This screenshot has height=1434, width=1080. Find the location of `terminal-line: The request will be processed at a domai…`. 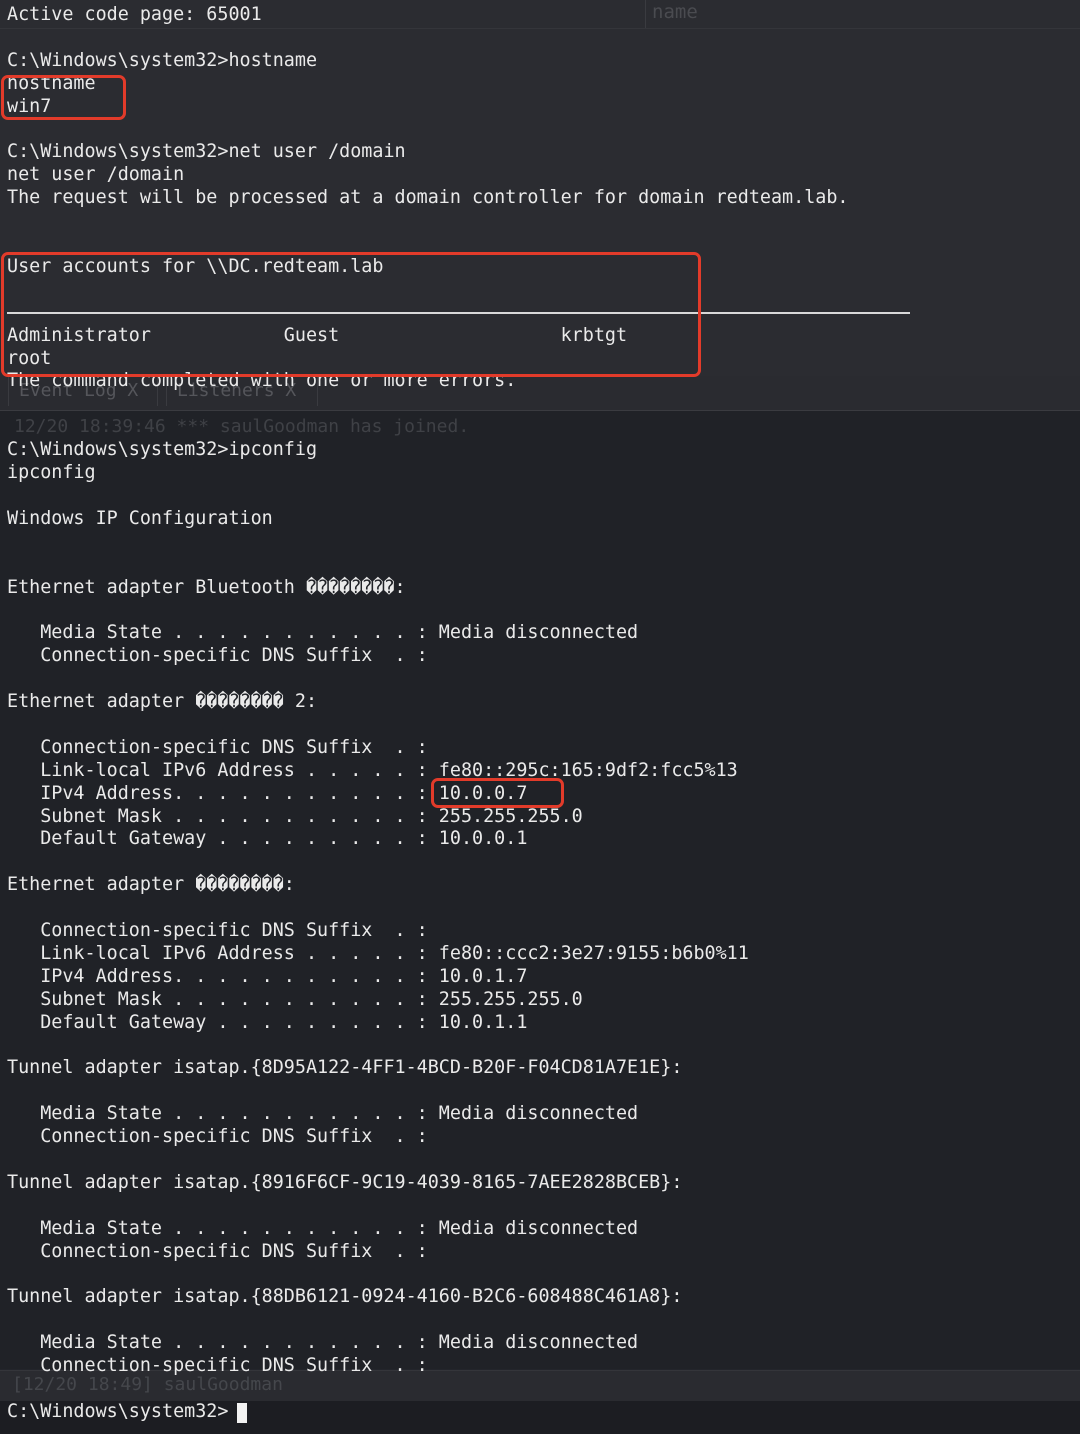

terminal-line: The request will be processed at a domai… is located at coordinates (428, 198).